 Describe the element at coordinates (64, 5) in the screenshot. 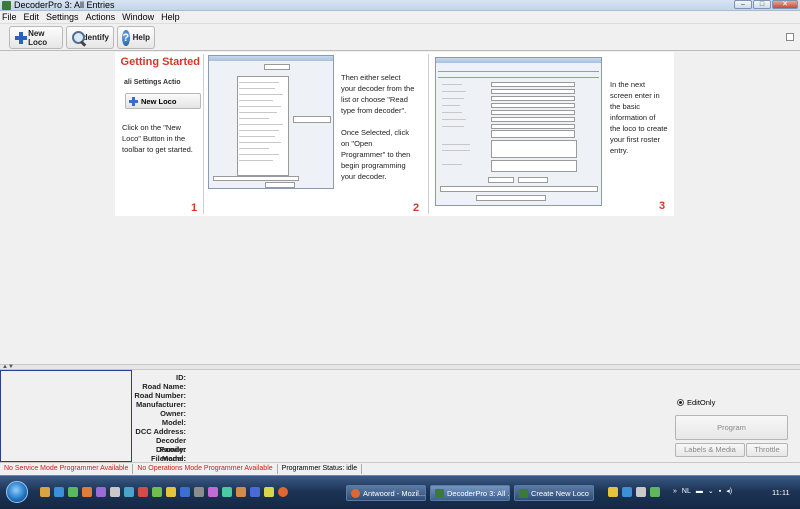

I see `window-title: DecoderPro 3: All Entries` at that location.